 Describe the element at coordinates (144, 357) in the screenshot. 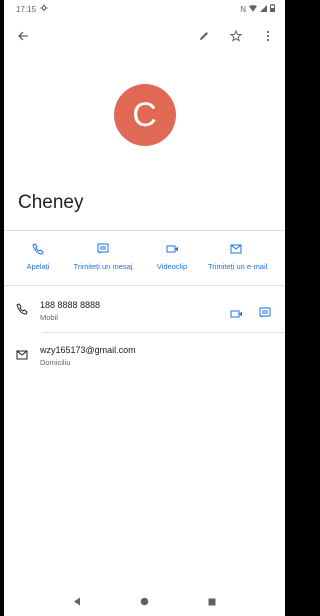

I see `email-row: wzy165173@gmail.com Domiciliu` at that location.